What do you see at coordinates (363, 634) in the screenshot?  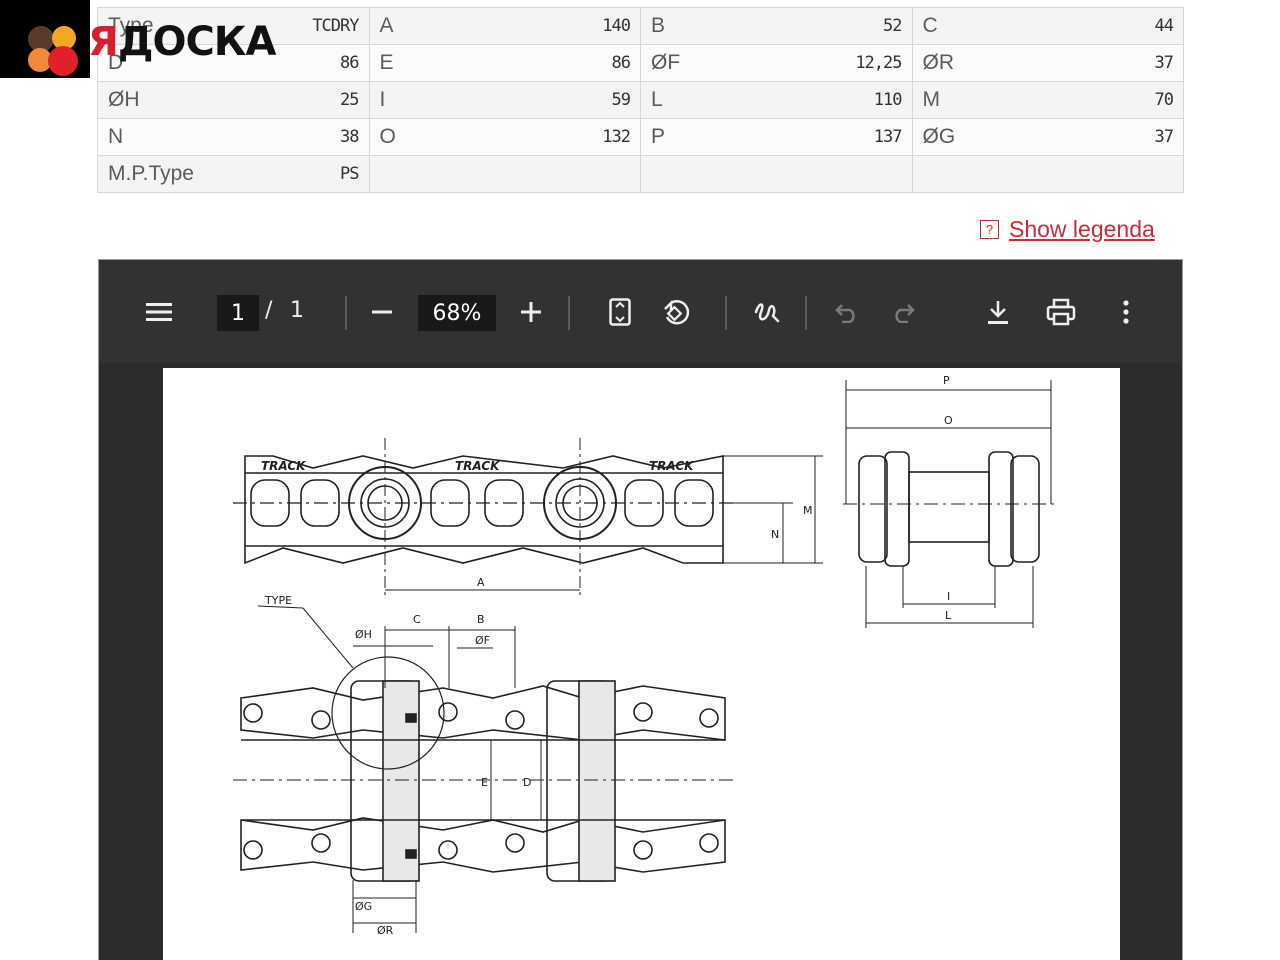 I see `dim-label-oh: ØH` at bounding box center [363, 634].